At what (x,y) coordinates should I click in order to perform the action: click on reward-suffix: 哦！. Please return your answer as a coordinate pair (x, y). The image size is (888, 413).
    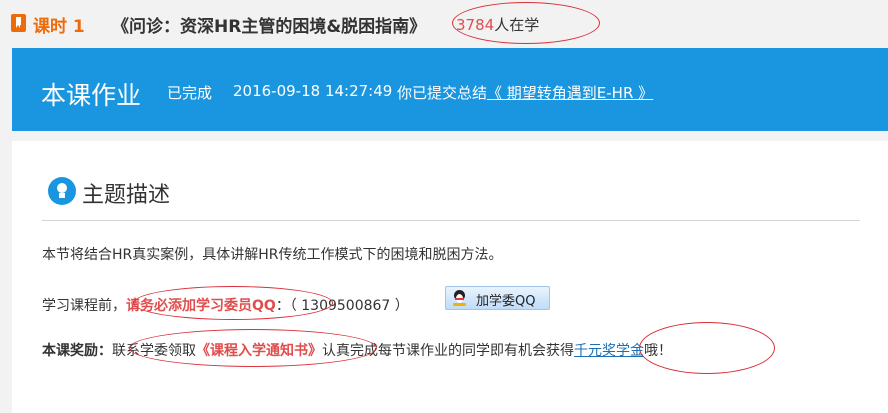
    Looking at the image, I should click on (658, 351).